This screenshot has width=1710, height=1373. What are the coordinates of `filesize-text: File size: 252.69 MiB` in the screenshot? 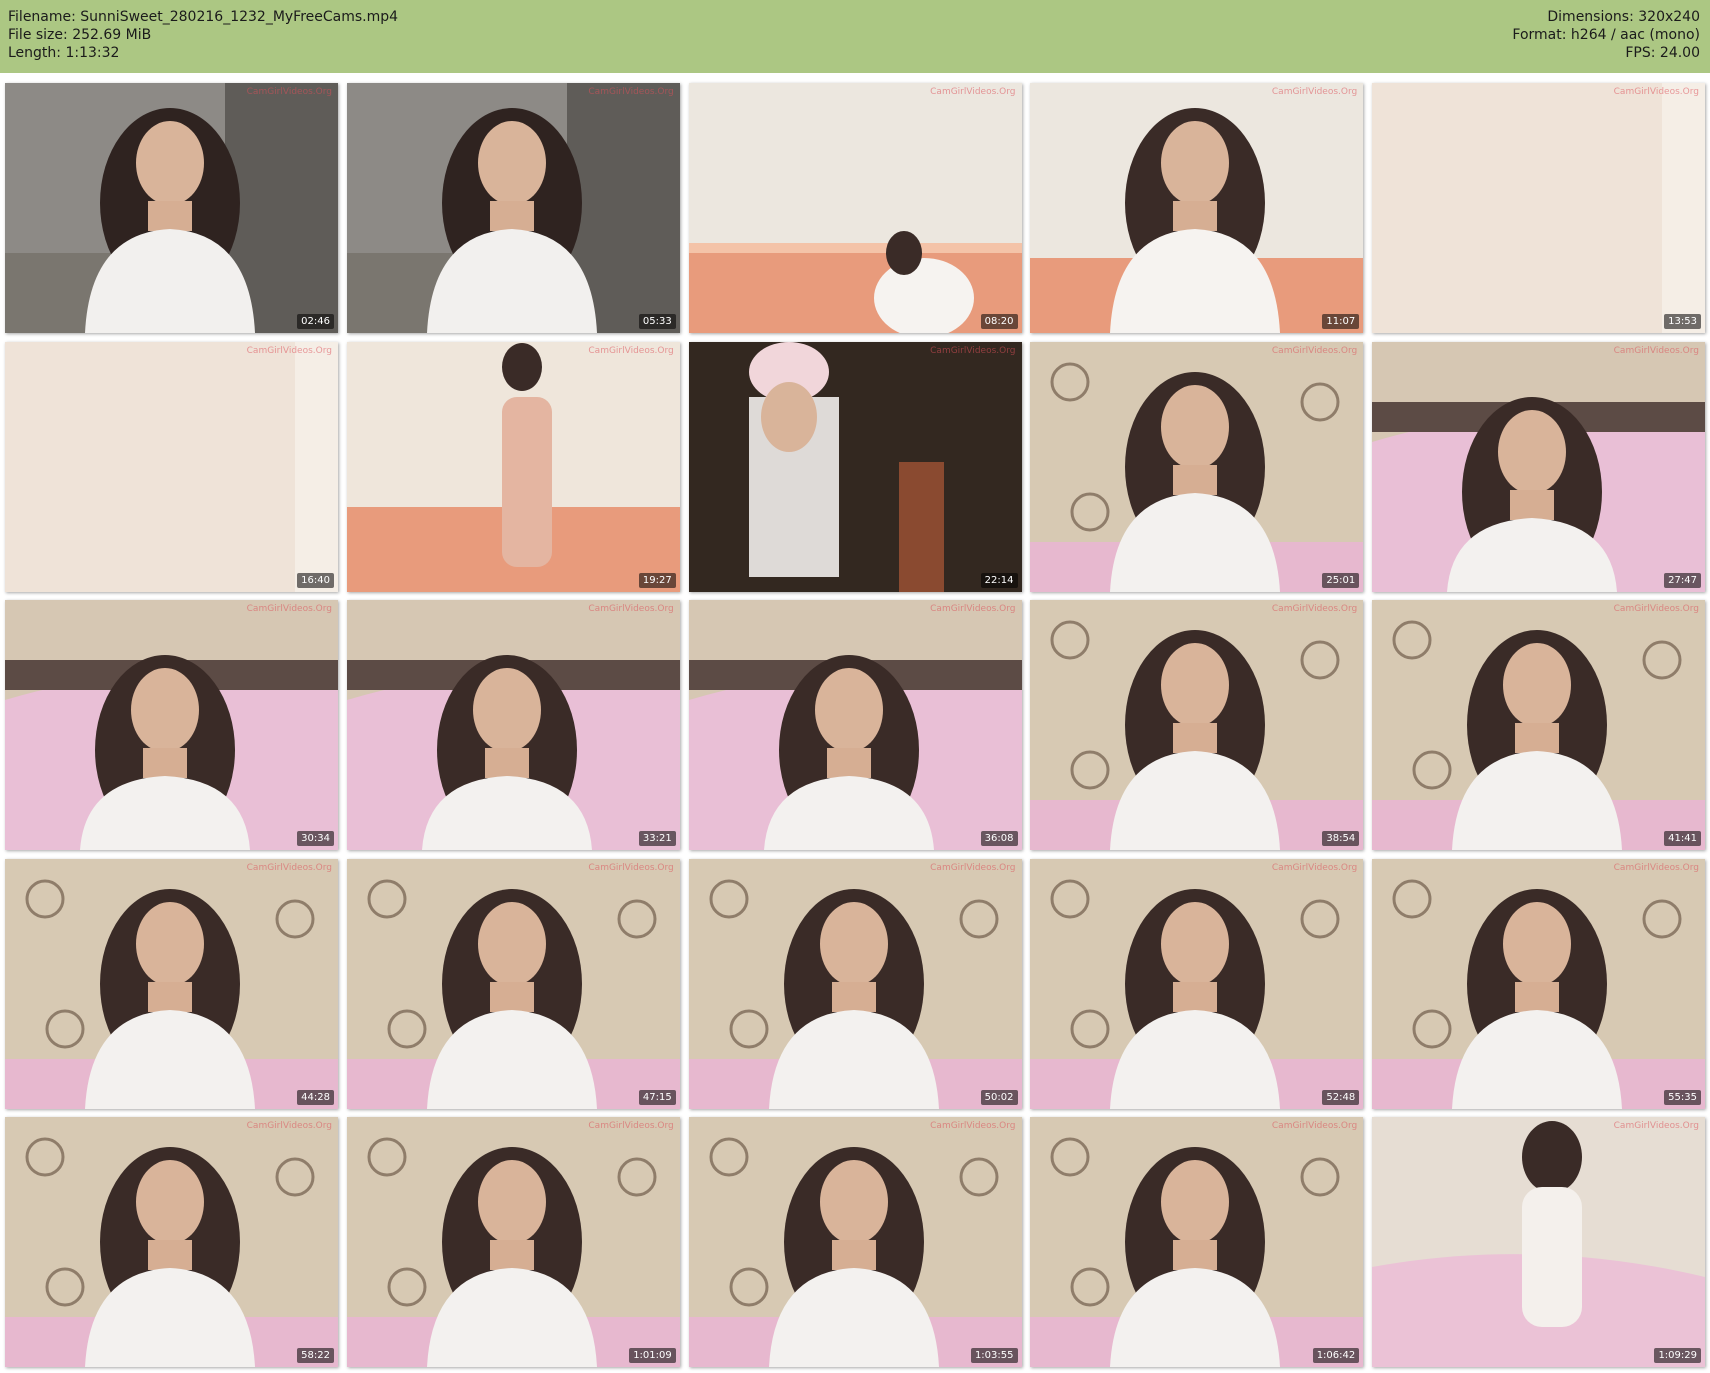 It's located at (80, 35).